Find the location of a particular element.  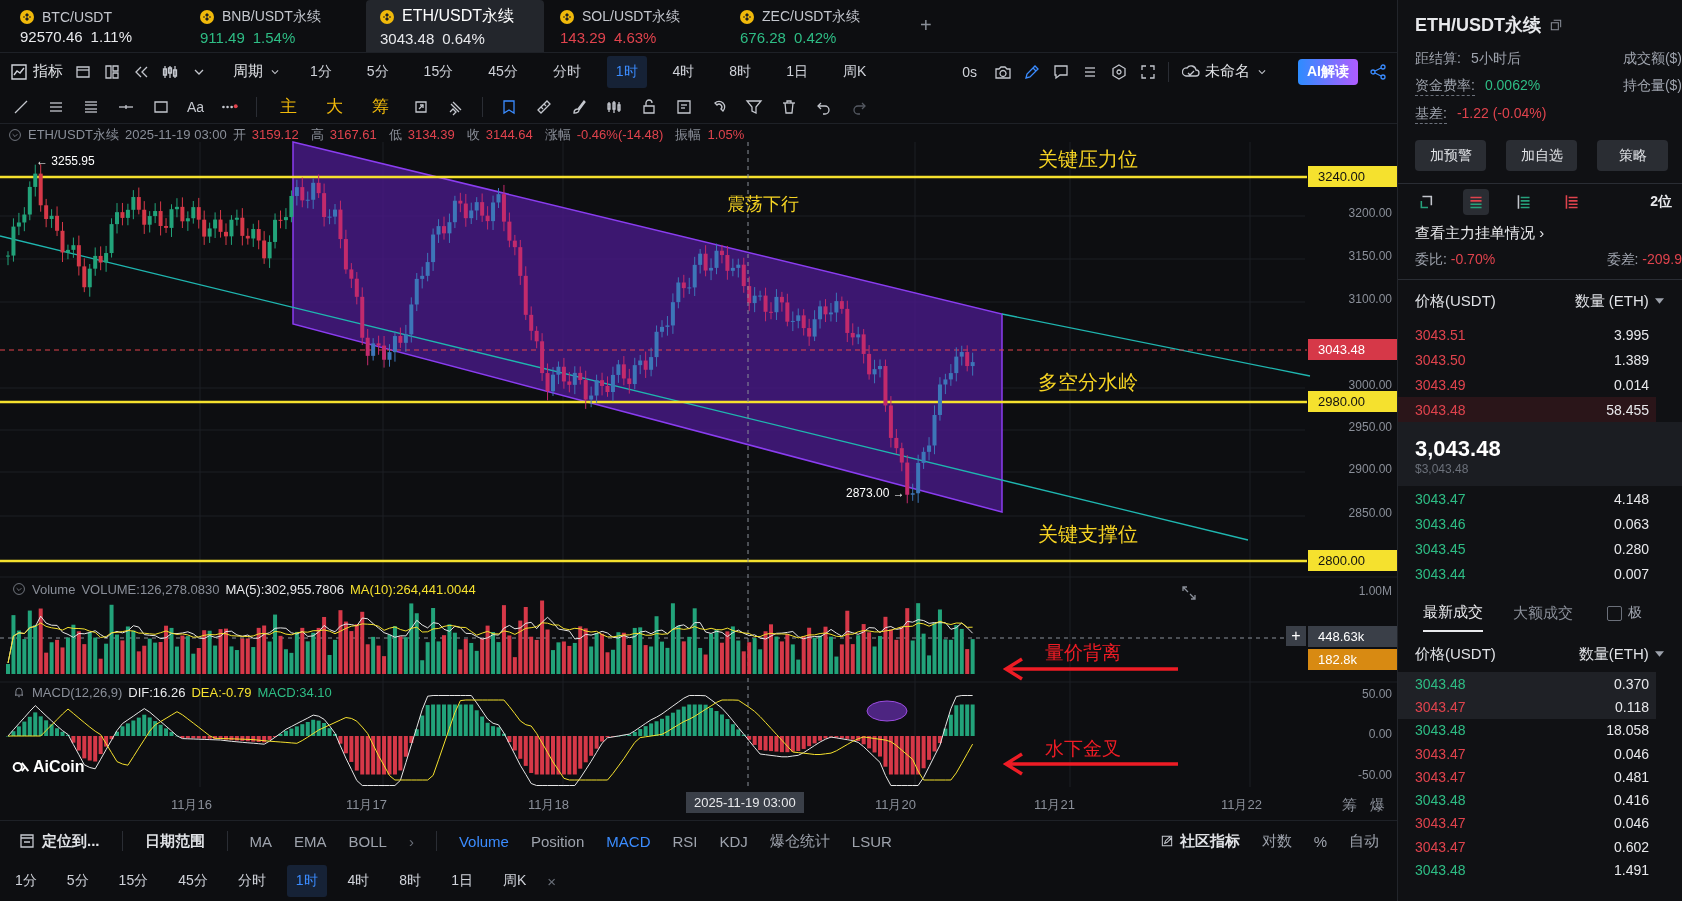

text-tool: Aa is located at coordinates (196, 106).